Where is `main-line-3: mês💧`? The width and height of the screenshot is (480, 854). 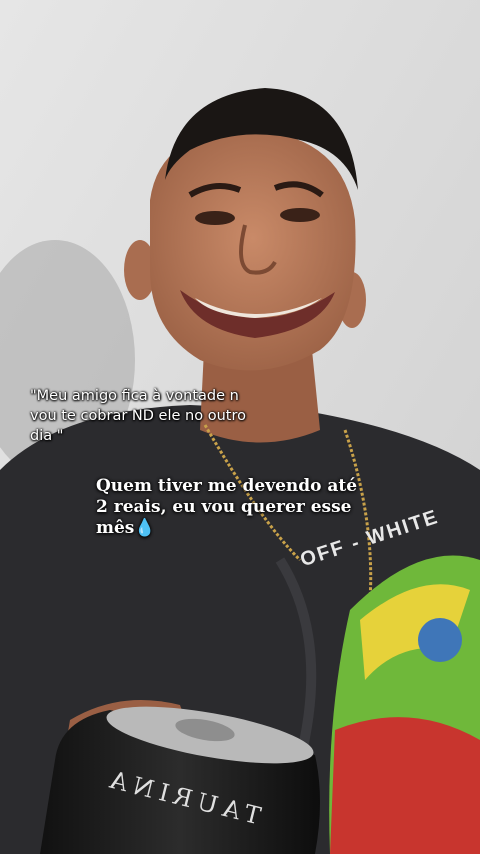
main-line-3: mês💧 is located at coordinates (241, 528).